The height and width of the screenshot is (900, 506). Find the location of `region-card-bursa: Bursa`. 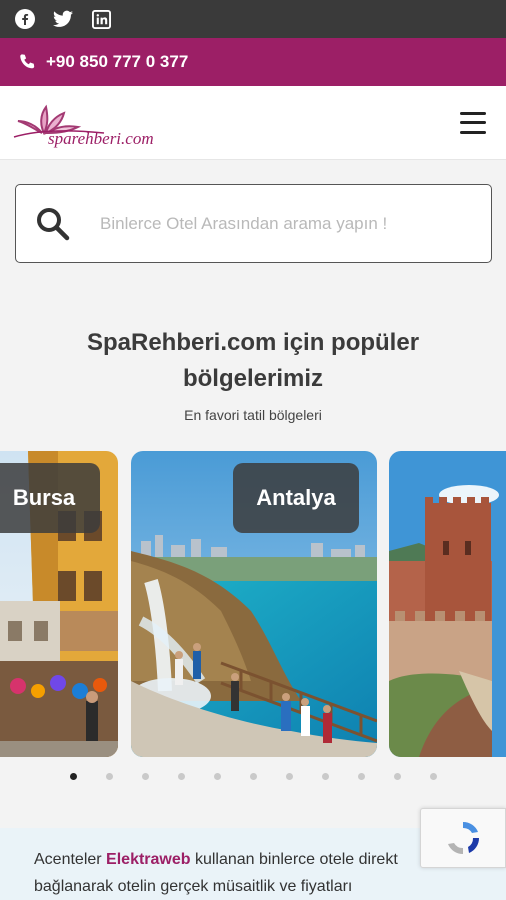

region-card-bursa: Bursa is located at coordinates (59, 604).